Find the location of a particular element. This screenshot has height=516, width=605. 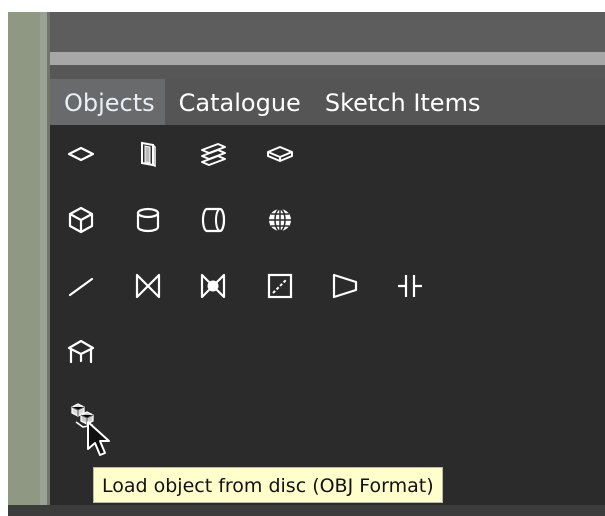

toolbar-separator is located at coordinates (327, 58).